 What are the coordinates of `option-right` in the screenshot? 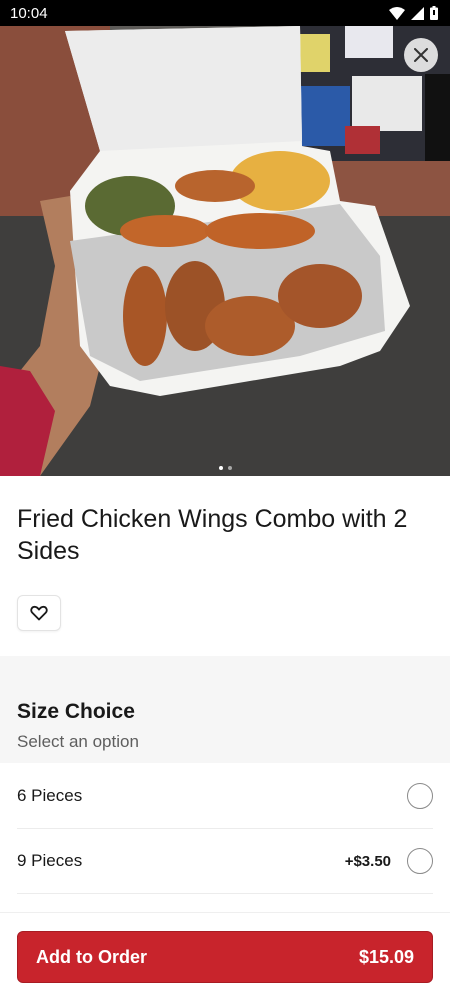 It's located at (412, 796).